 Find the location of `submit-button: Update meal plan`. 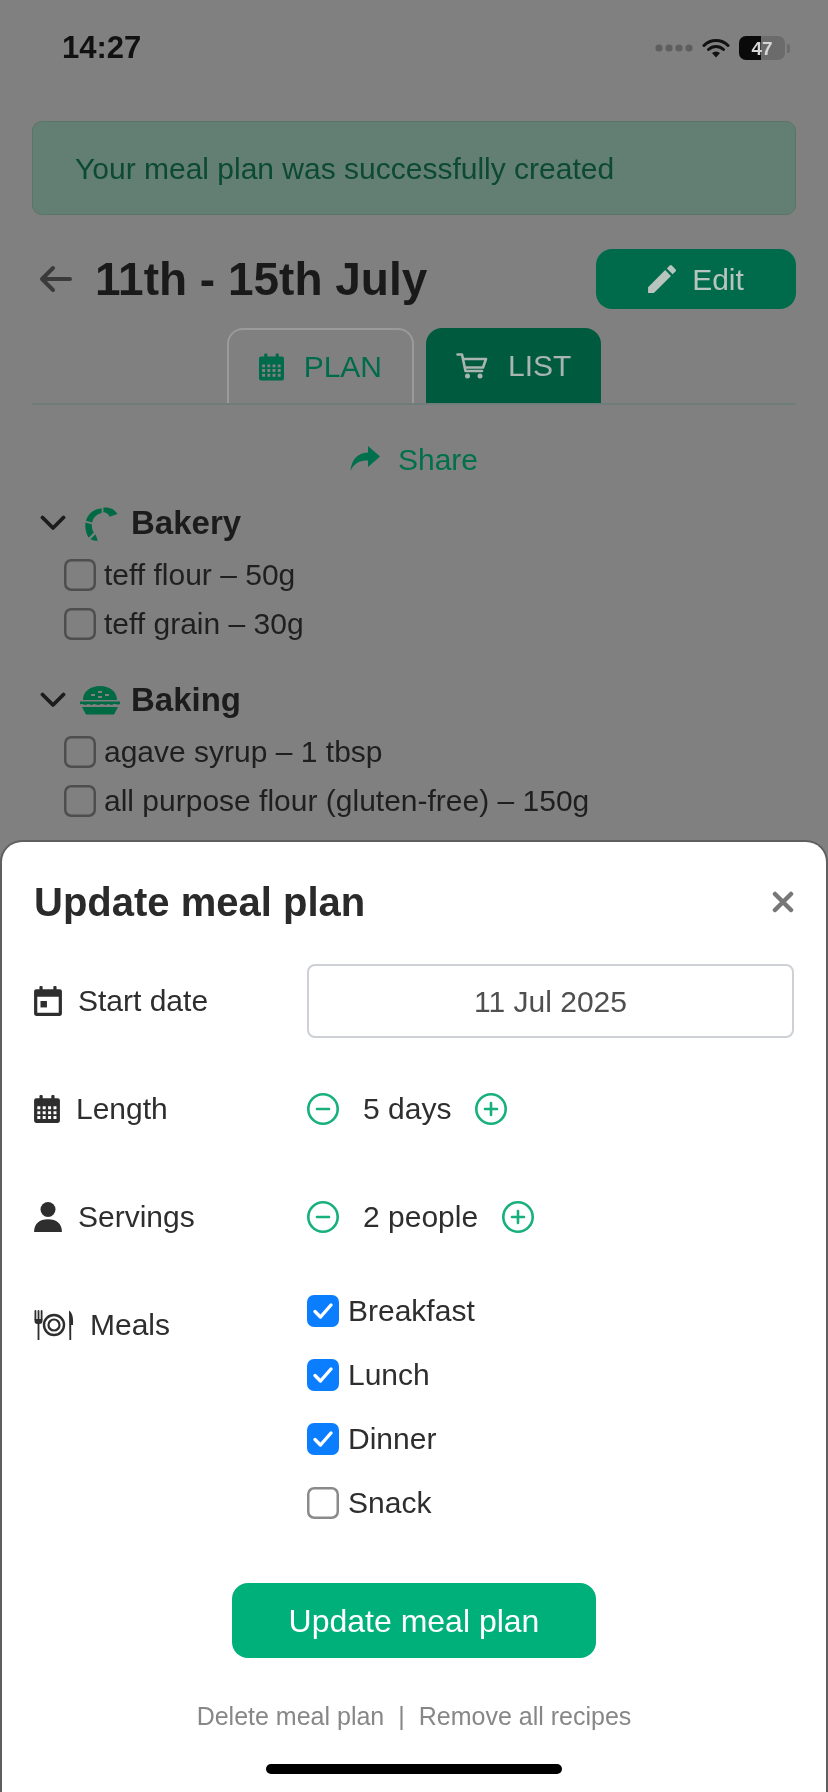

submit-button: Update meal plan is located at coordinates (414, 1620).